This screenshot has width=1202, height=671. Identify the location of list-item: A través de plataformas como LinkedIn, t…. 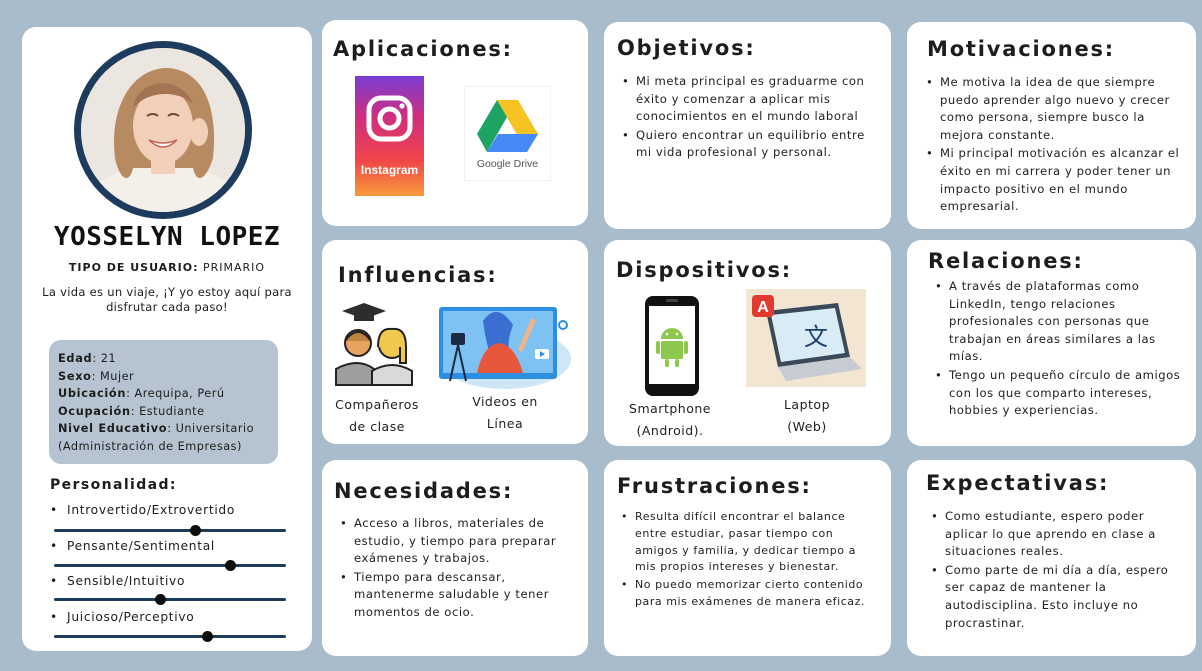
(1059, 322).